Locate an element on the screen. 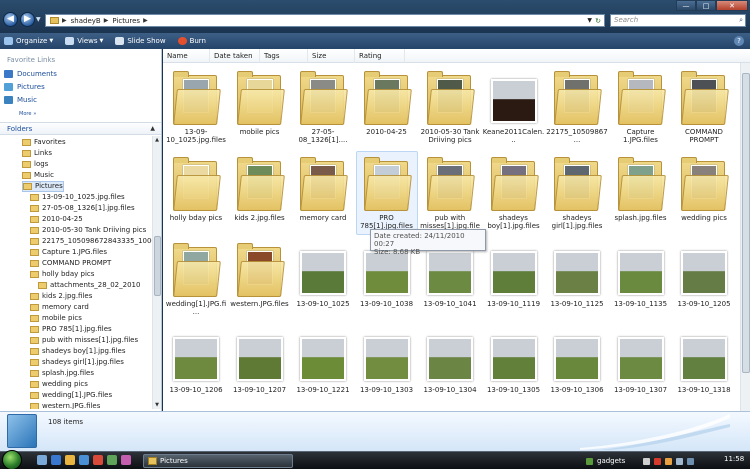 The height and width of the screenshot is (469, 750). photo-item: 13-09-10_1318 is located at coordinates (704, 366).